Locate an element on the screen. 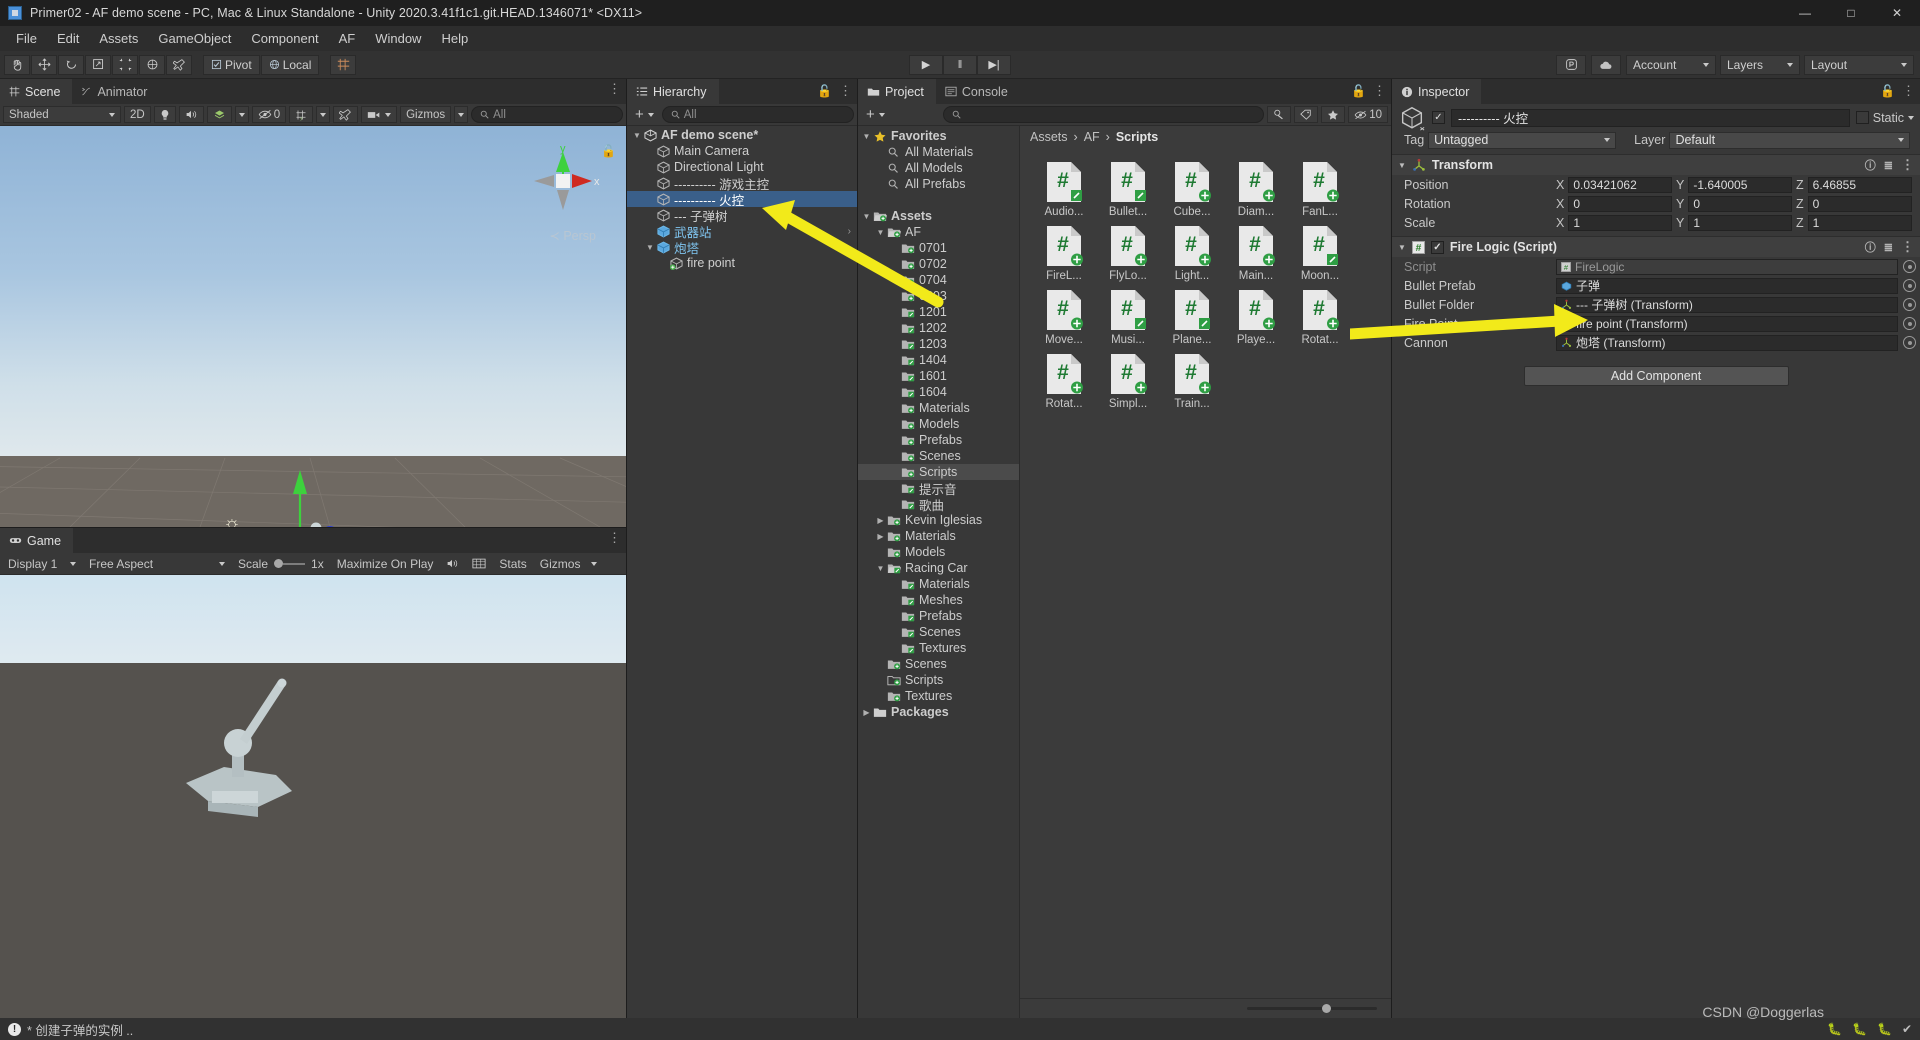 The width and height of the screenshot is (1920, 1040). project-tree-item-0: ▼ Favorites is located at coordinates (938, 136).